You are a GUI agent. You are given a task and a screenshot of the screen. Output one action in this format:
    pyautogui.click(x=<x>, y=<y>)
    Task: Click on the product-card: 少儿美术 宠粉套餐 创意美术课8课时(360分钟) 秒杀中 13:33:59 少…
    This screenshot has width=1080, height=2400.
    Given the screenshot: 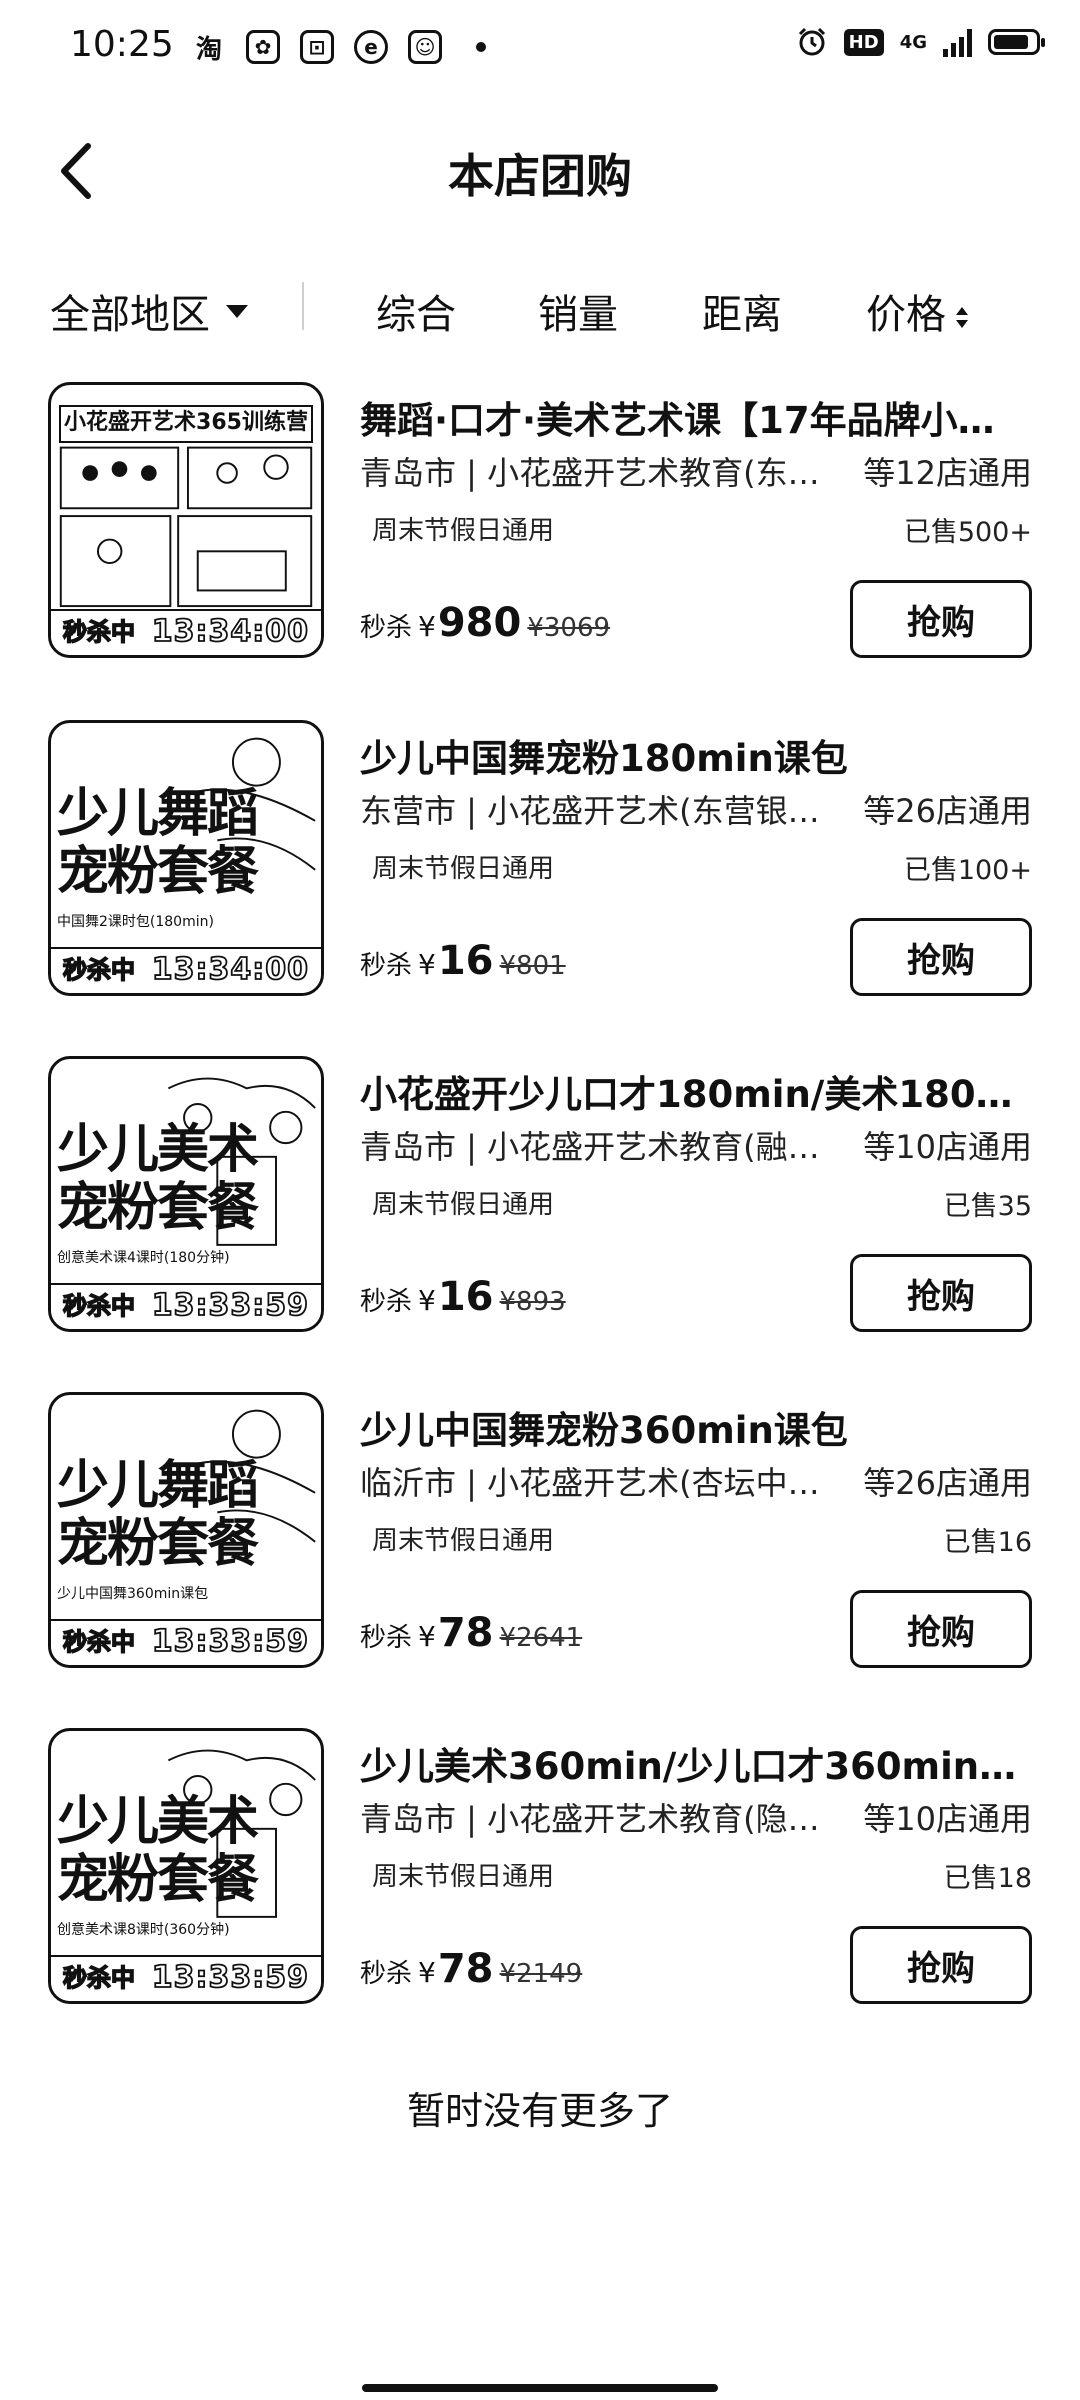 What is the action you would take?
    pyautogui.click(x=540, y=1871)
    